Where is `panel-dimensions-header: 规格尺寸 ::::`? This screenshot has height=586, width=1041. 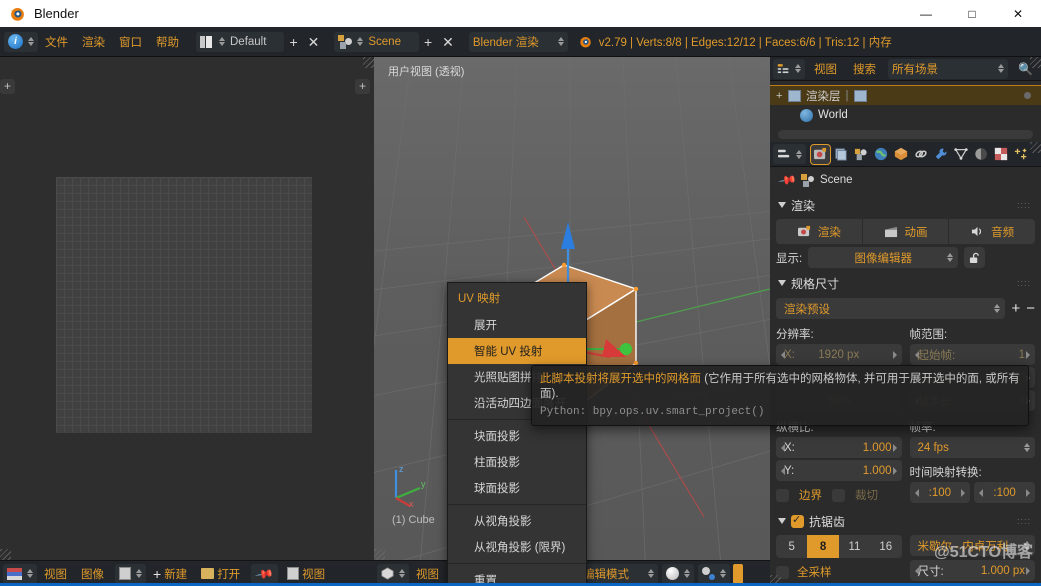 panel-dimensions-header: 规格尺寸 :::: is located at coordinates (905, 283).